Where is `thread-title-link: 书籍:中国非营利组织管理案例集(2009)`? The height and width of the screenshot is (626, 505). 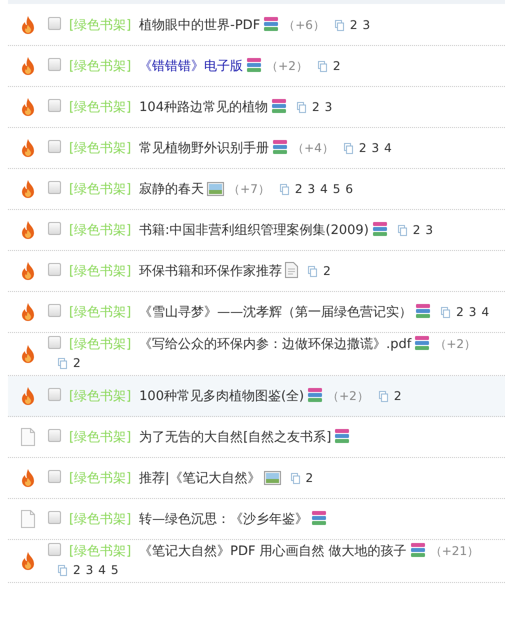 thread-title-link: 书籍:中国非营利组织管理案例集(2009) is located at coordinates (254, 230).